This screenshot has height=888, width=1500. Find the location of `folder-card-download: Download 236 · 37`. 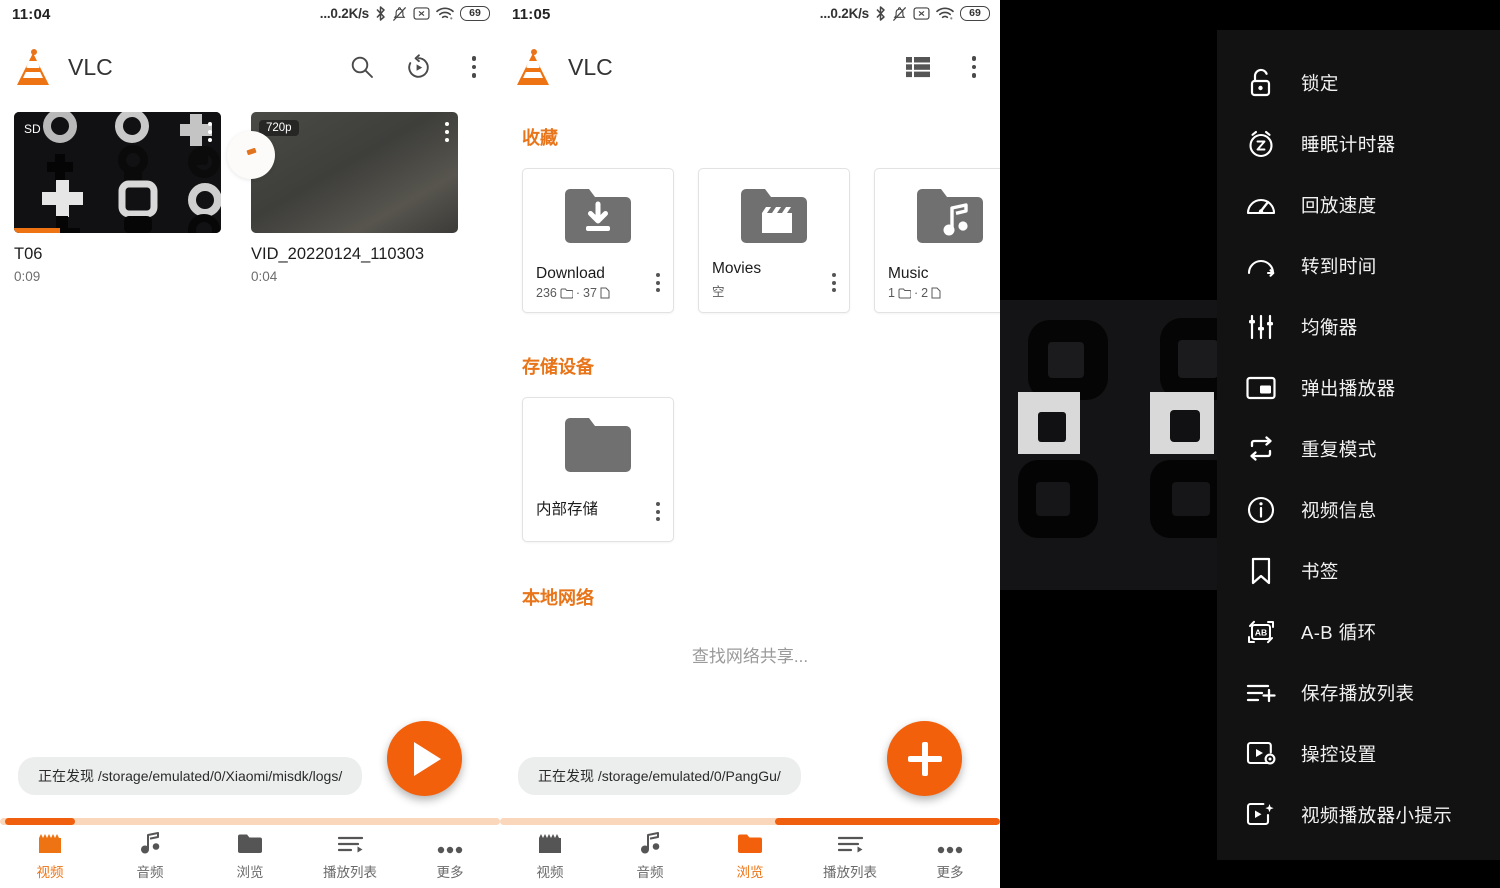

folder-card-download: Download 236 · 37 is located at coordinates (598, 240).